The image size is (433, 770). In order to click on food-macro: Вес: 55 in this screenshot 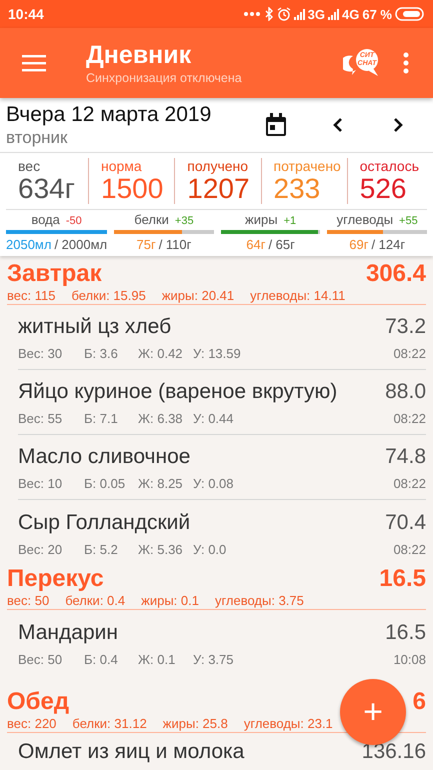, I will do `click(41, 419)`.